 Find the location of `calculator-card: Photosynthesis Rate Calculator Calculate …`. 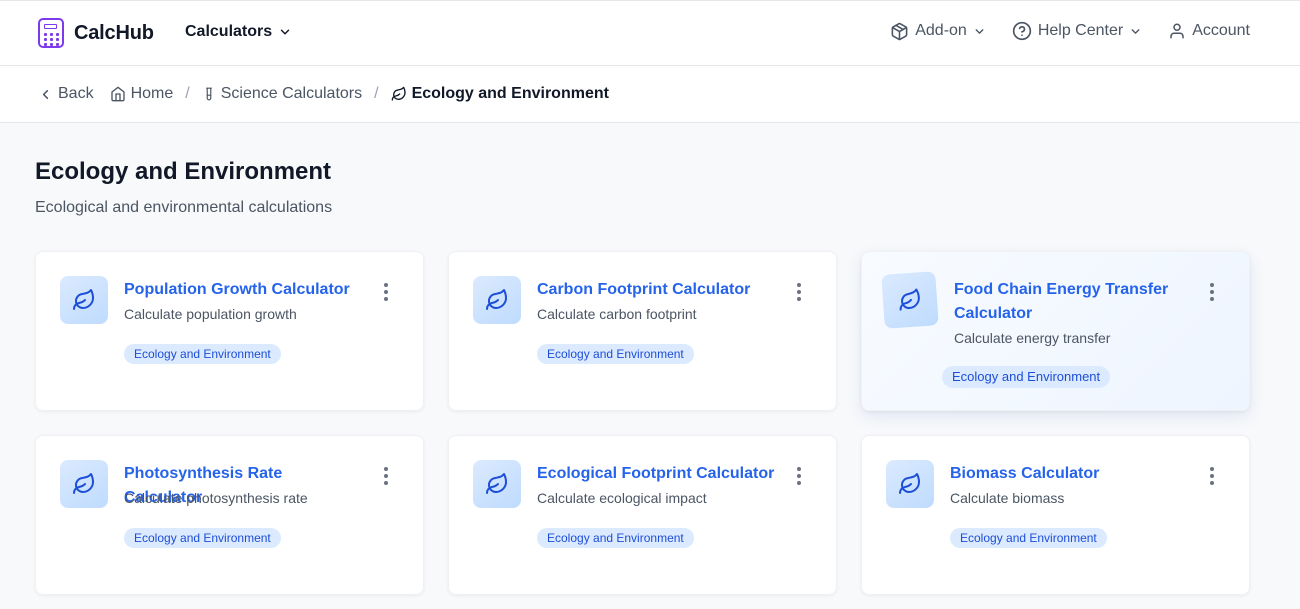

calculator-card: Photosynthesis Rate Calculator Calculate … is located at coordinates (229, 515).